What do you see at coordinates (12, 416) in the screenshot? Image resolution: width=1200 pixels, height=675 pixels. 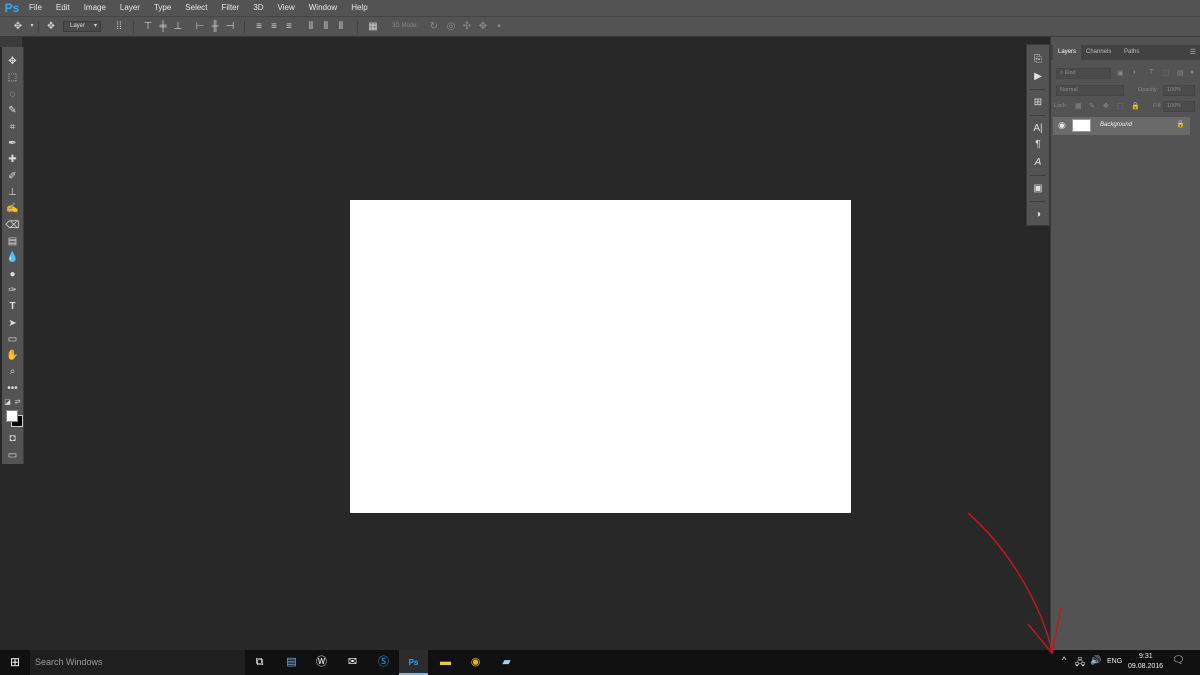 I see `foreground-color-swatch` at bounding box center [12, 416].